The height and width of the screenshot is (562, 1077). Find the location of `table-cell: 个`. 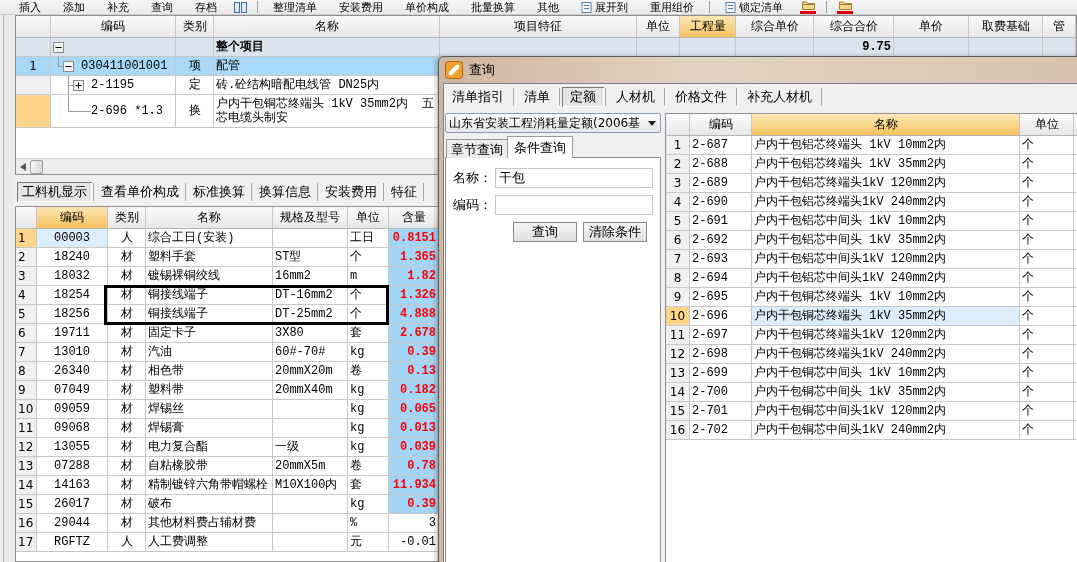

table-cell: 个 is located at coordinates (1047, 240).